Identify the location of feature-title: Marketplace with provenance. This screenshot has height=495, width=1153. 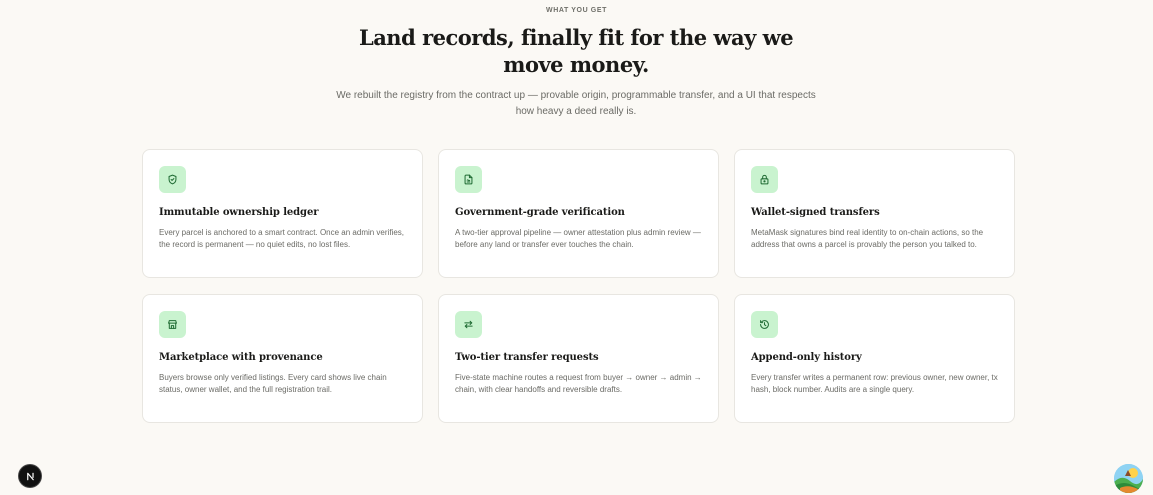
(241, 357).